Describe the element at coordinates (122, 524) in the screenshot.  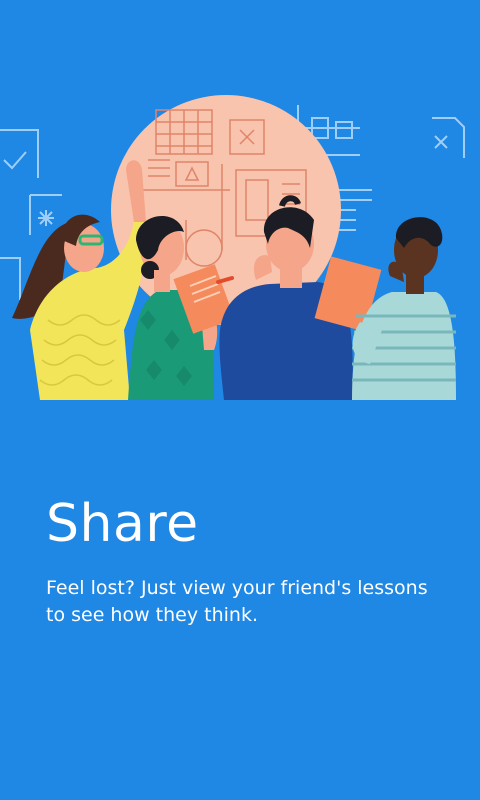
I see `slide-title: Share` at that location.